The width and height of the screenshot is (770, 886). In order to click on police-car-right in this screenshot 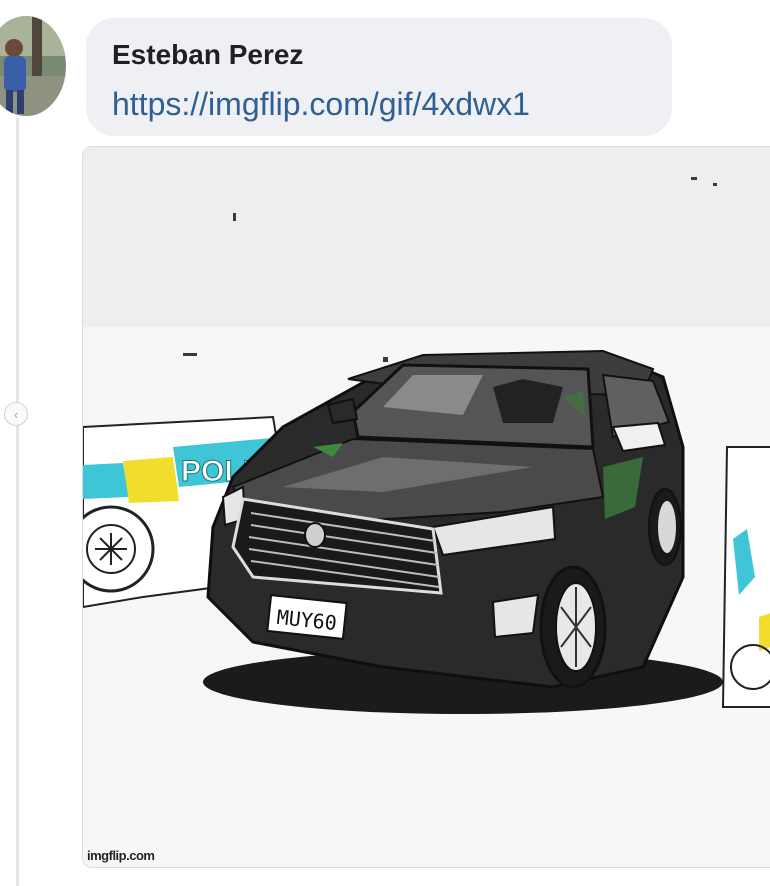, I will do `click(745, 577)`.